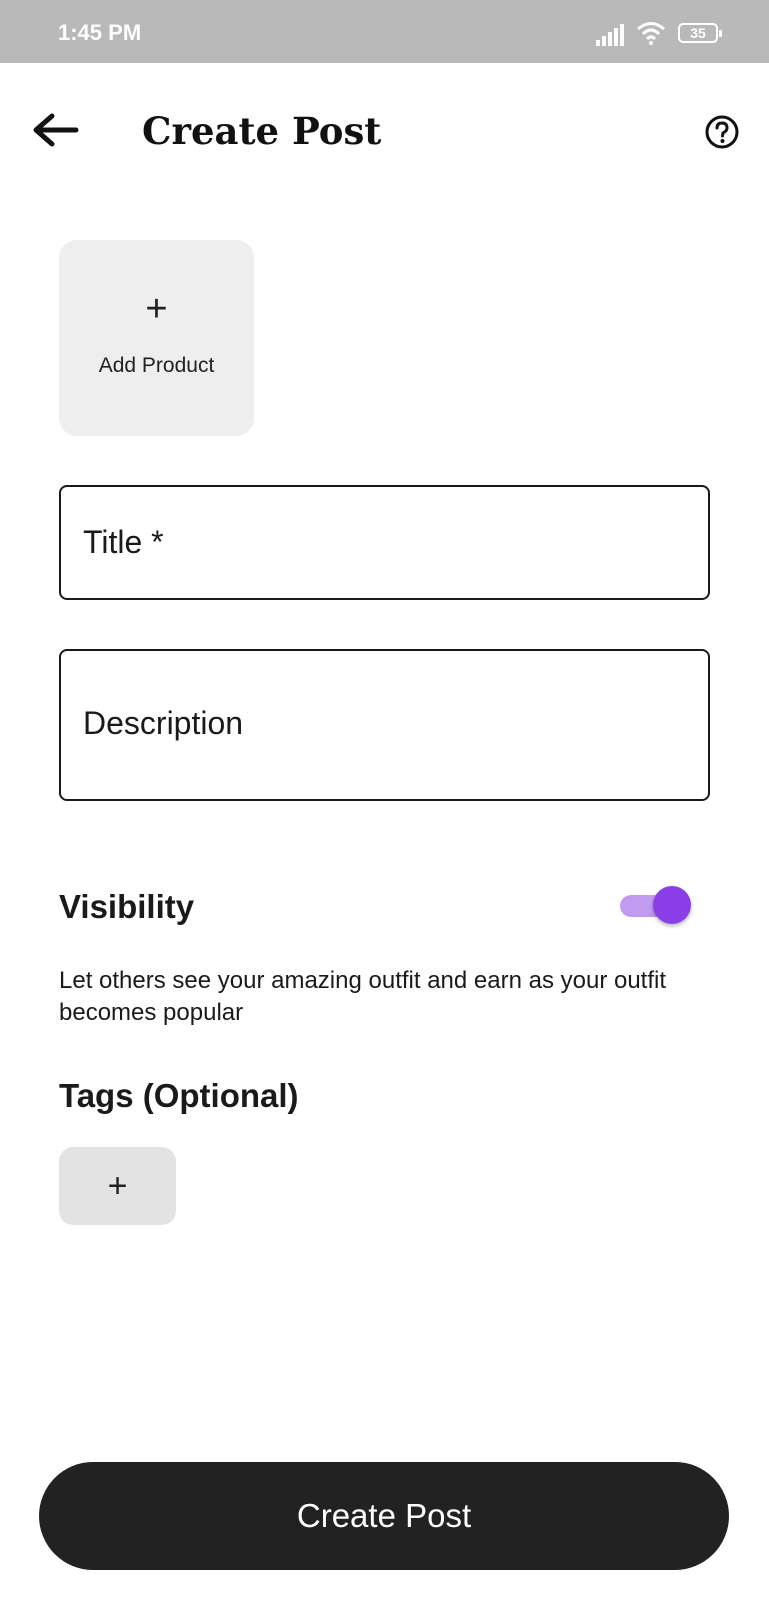 Image resolution: width=769 pixels, height=1600 pixels. Describe the element at coordinates (384, 1516) in the screenshot. I see `create-post-button: Create Post` at that location.